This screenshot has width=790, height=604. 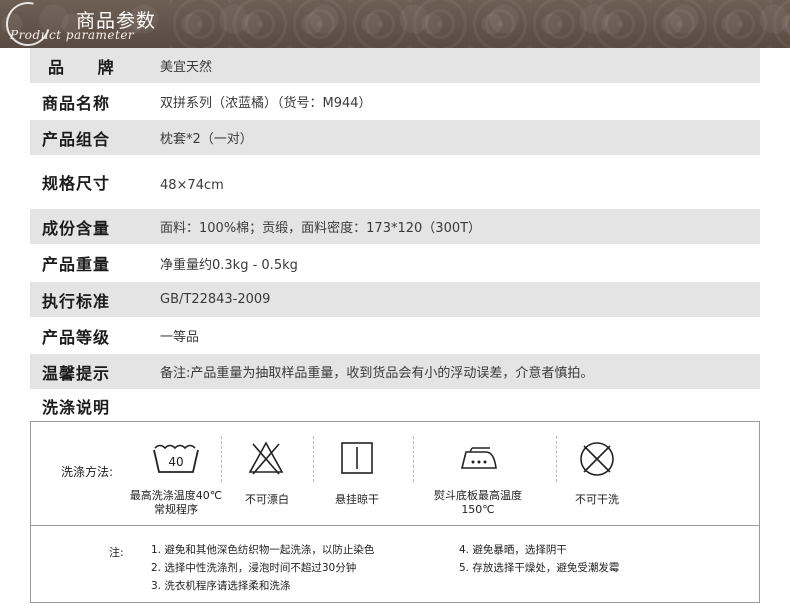 I want to click on param-label: 品 牌, so click(x=88, y=67).